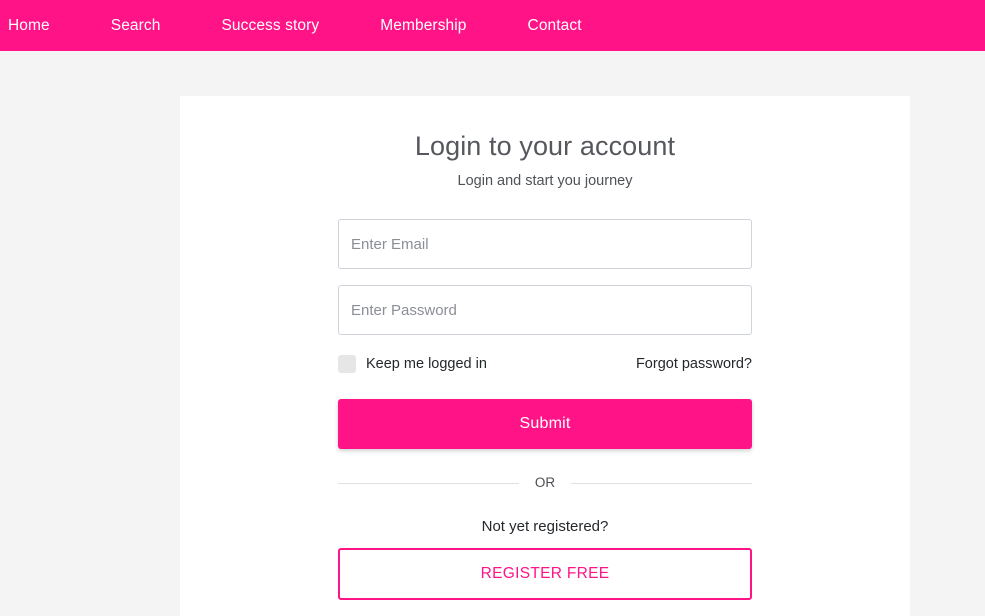 This screenshot has height=616, width=985. What do you see at coordinates (35, 25) in the screenshot?
I see `nav-item-home: Home` at bounding box center [35, 25].